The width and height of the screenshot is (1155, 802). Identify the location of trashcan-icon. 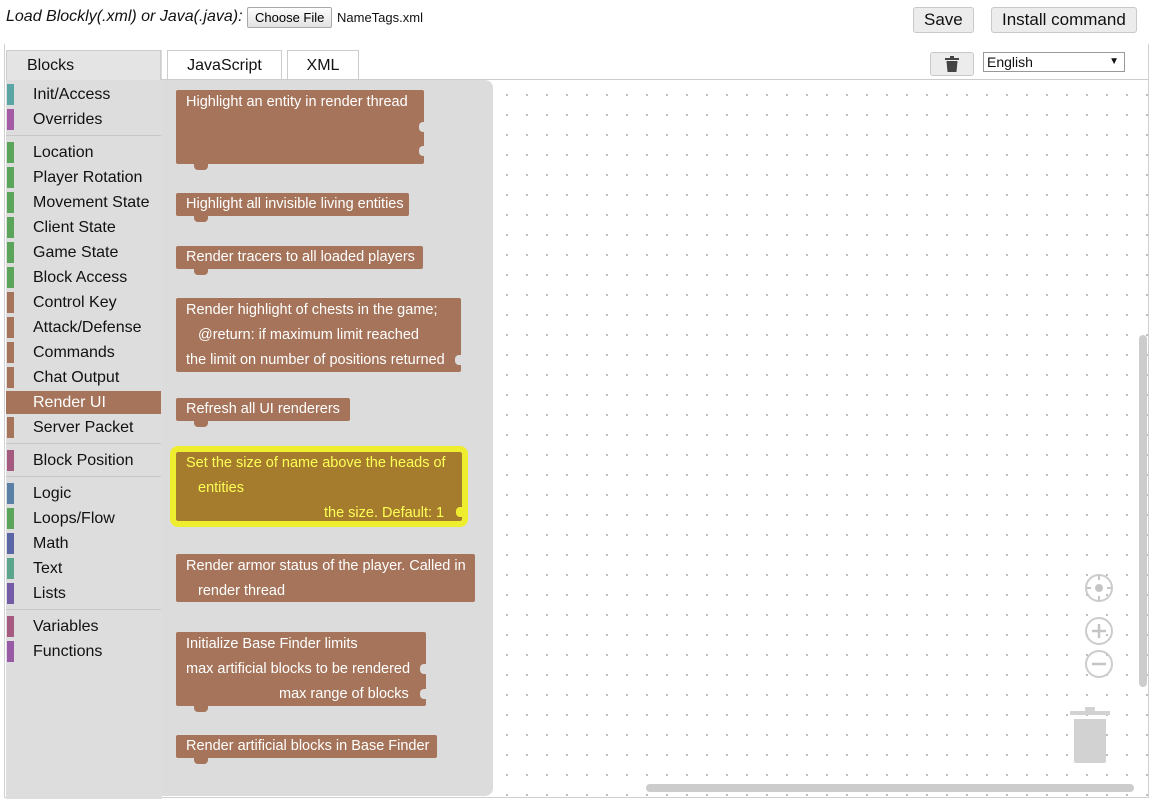
(1090, 735).